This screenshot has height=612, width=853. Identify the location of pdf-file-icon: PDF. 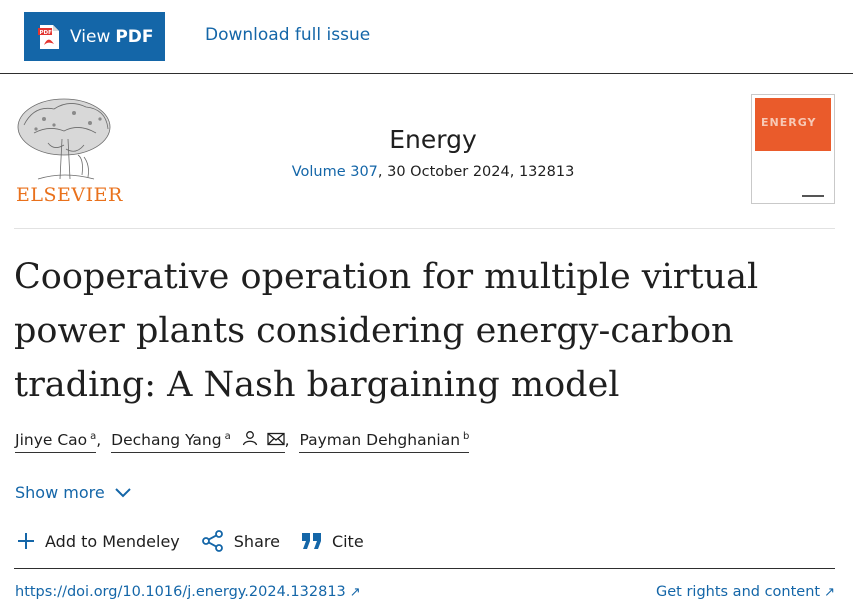
(48, 36).